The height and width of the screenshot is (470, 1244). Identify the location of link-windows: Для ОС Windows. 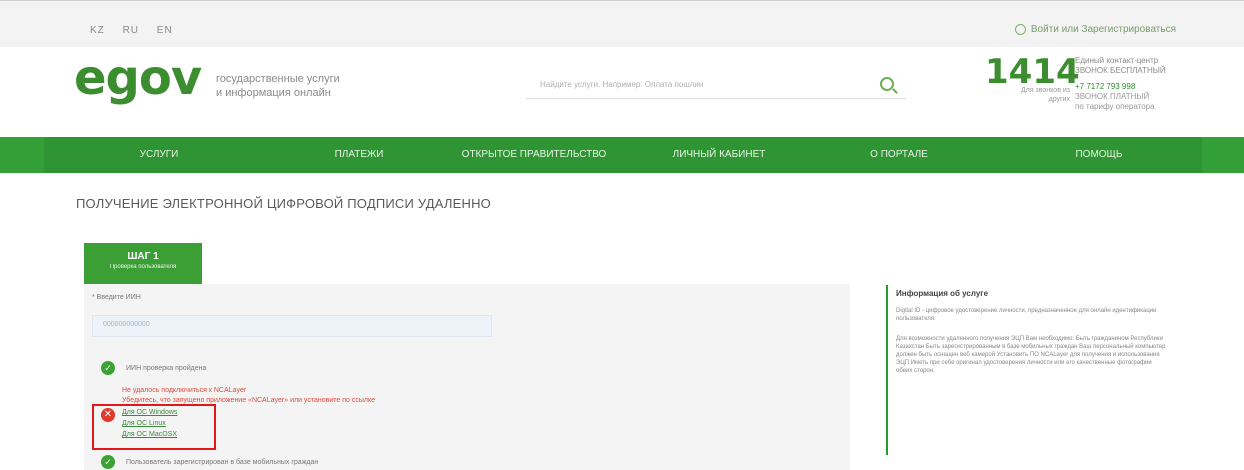
(149, 412).